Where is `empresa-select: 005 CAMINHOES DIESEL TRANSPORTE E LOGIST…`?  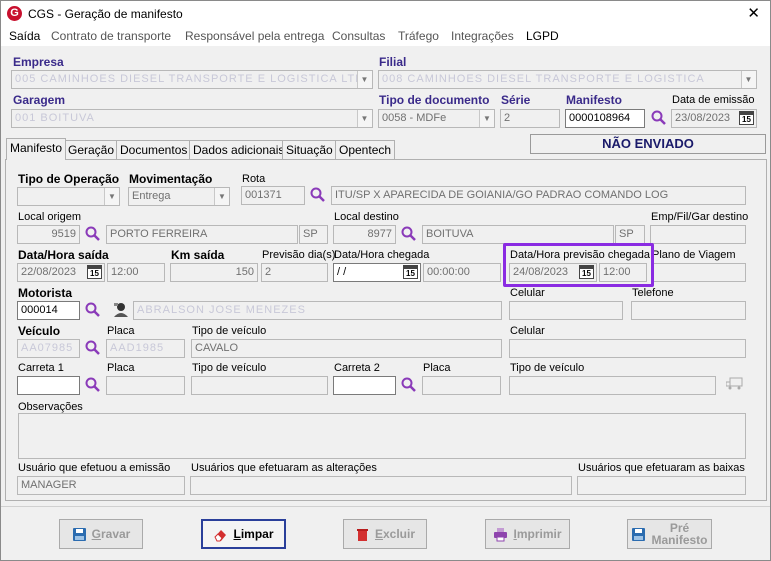
empresa-select: 005 CAMINHOES DIESEL TRANSPORTE E LOGIST… is located at coordinates (192, 79).